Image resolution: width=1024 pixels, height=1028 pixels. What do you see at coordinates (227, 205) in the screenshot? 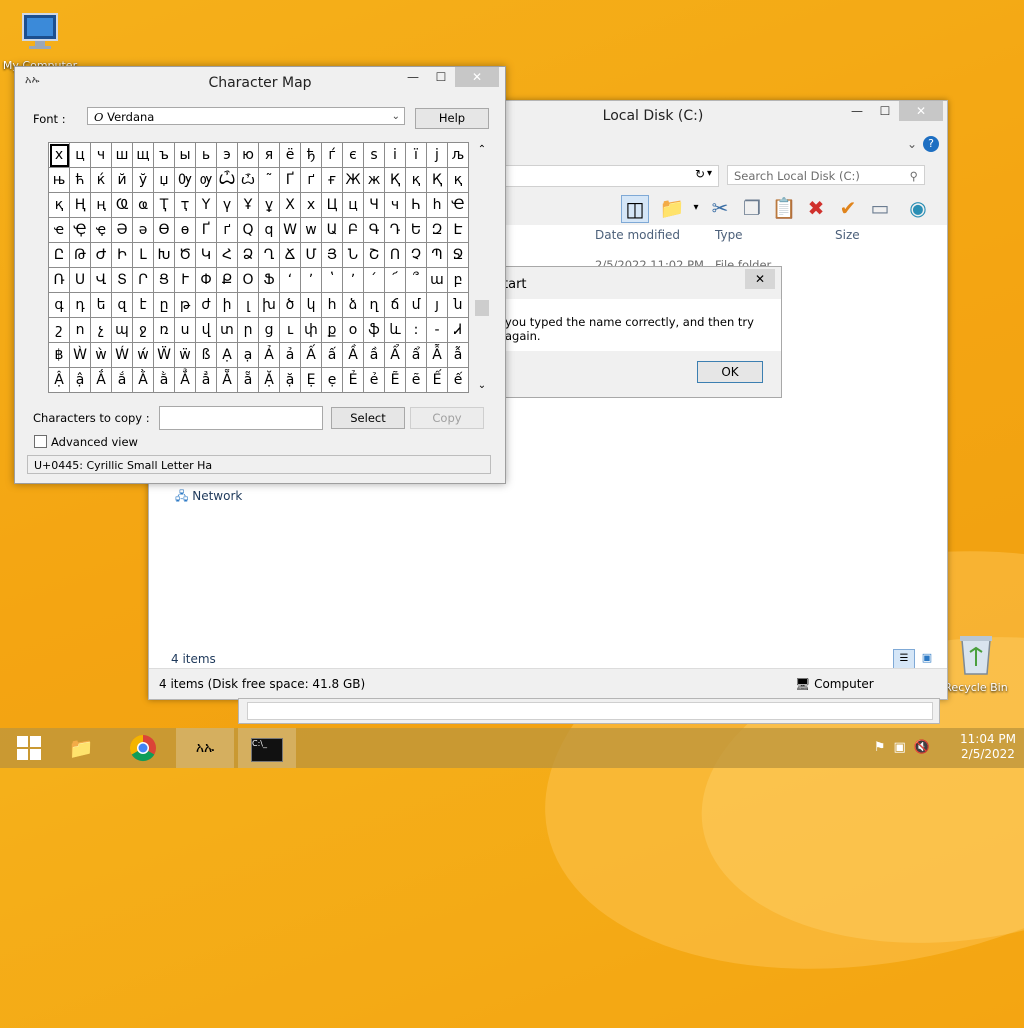
I see `character-cell: ү` at bounding box center [227, 205].